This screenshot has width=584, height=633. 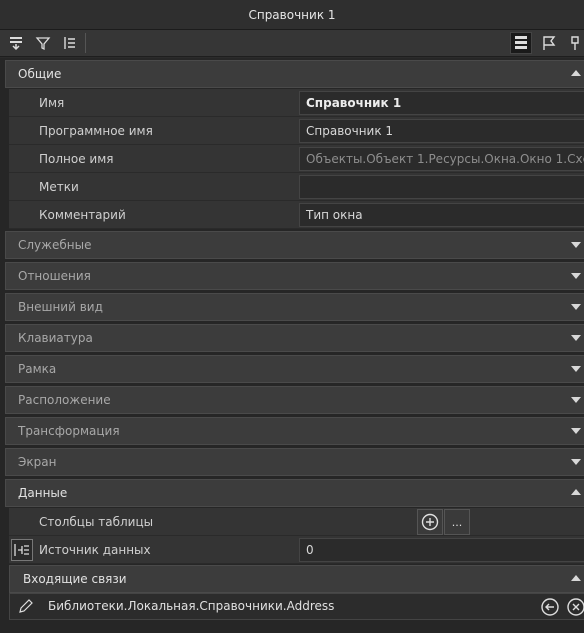 What do you see at coordinates (296, 103) in the screenshot?
I see `prop-row-name: Имя Справочник 1` at bounding box center [296, 103].